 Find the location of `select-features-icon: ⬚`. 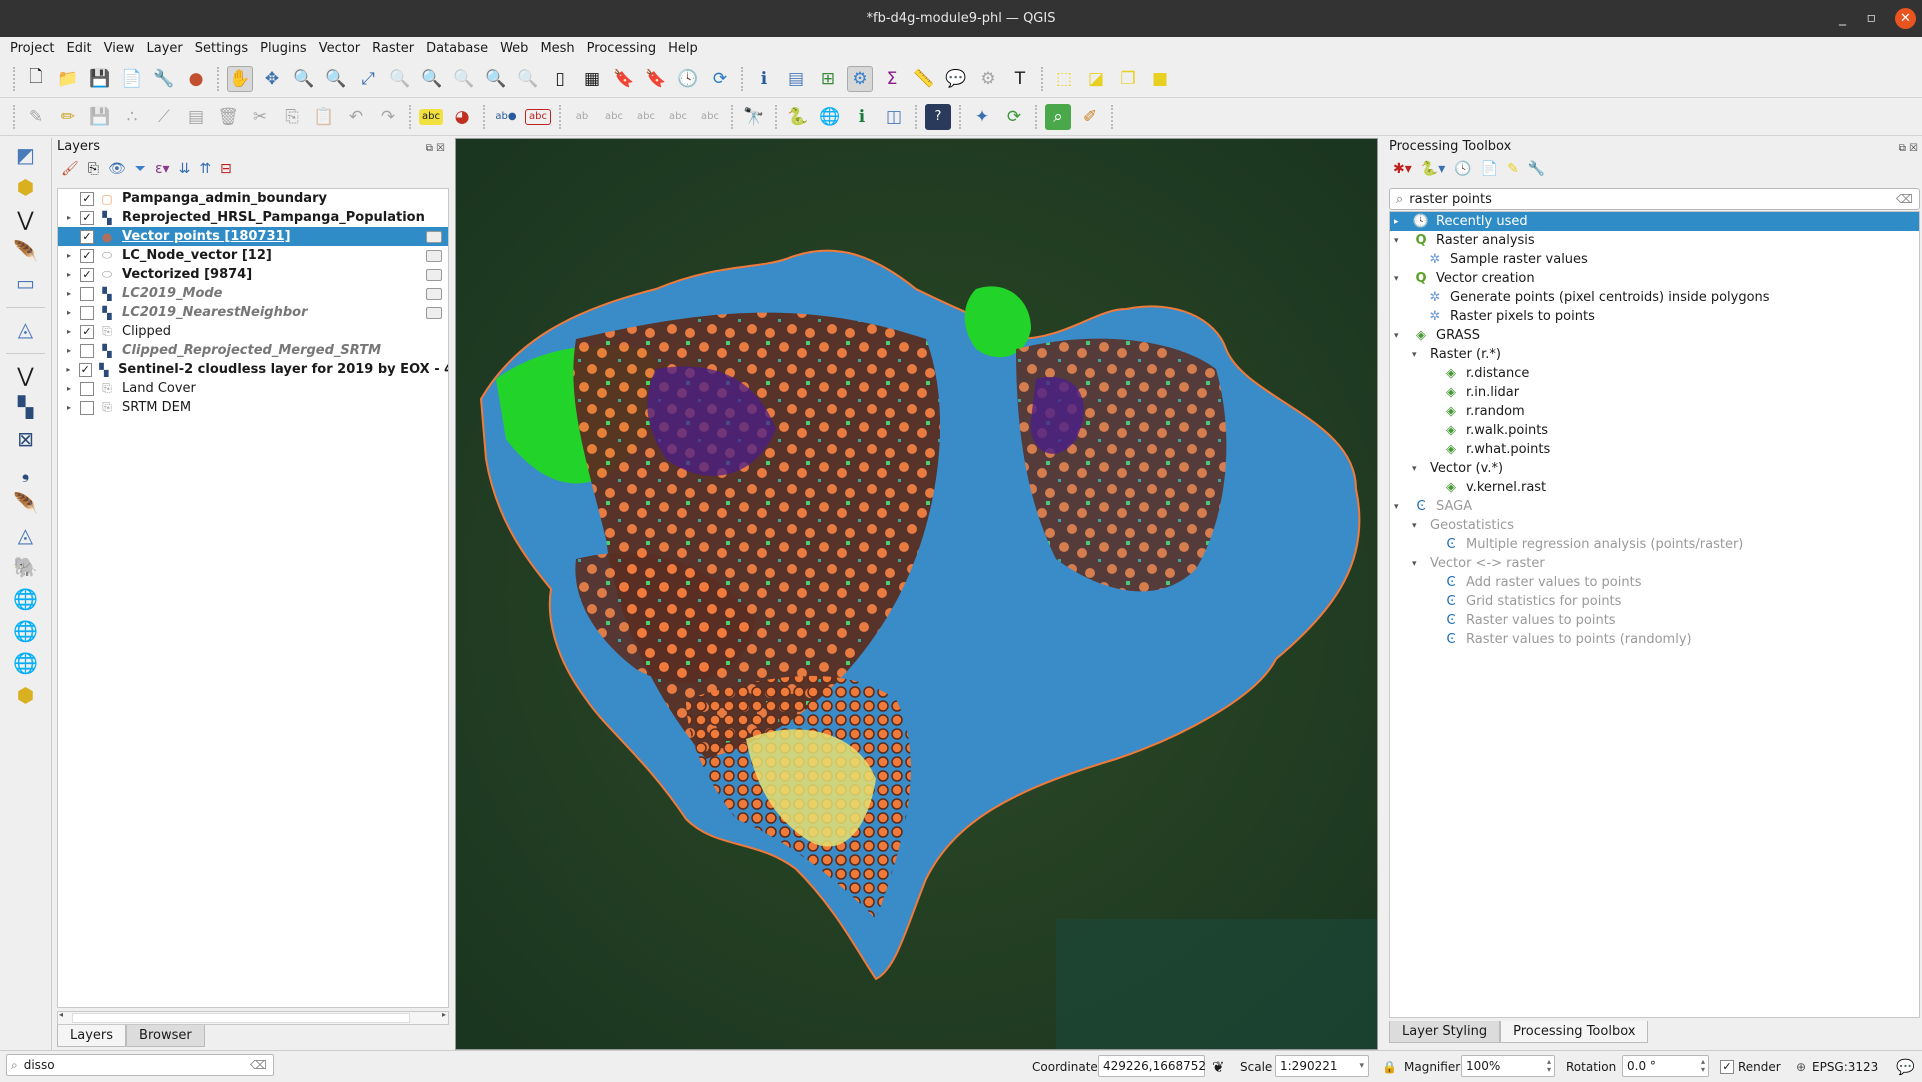

select-features-icon: ⬚ is located at coordinates (1064, 79).